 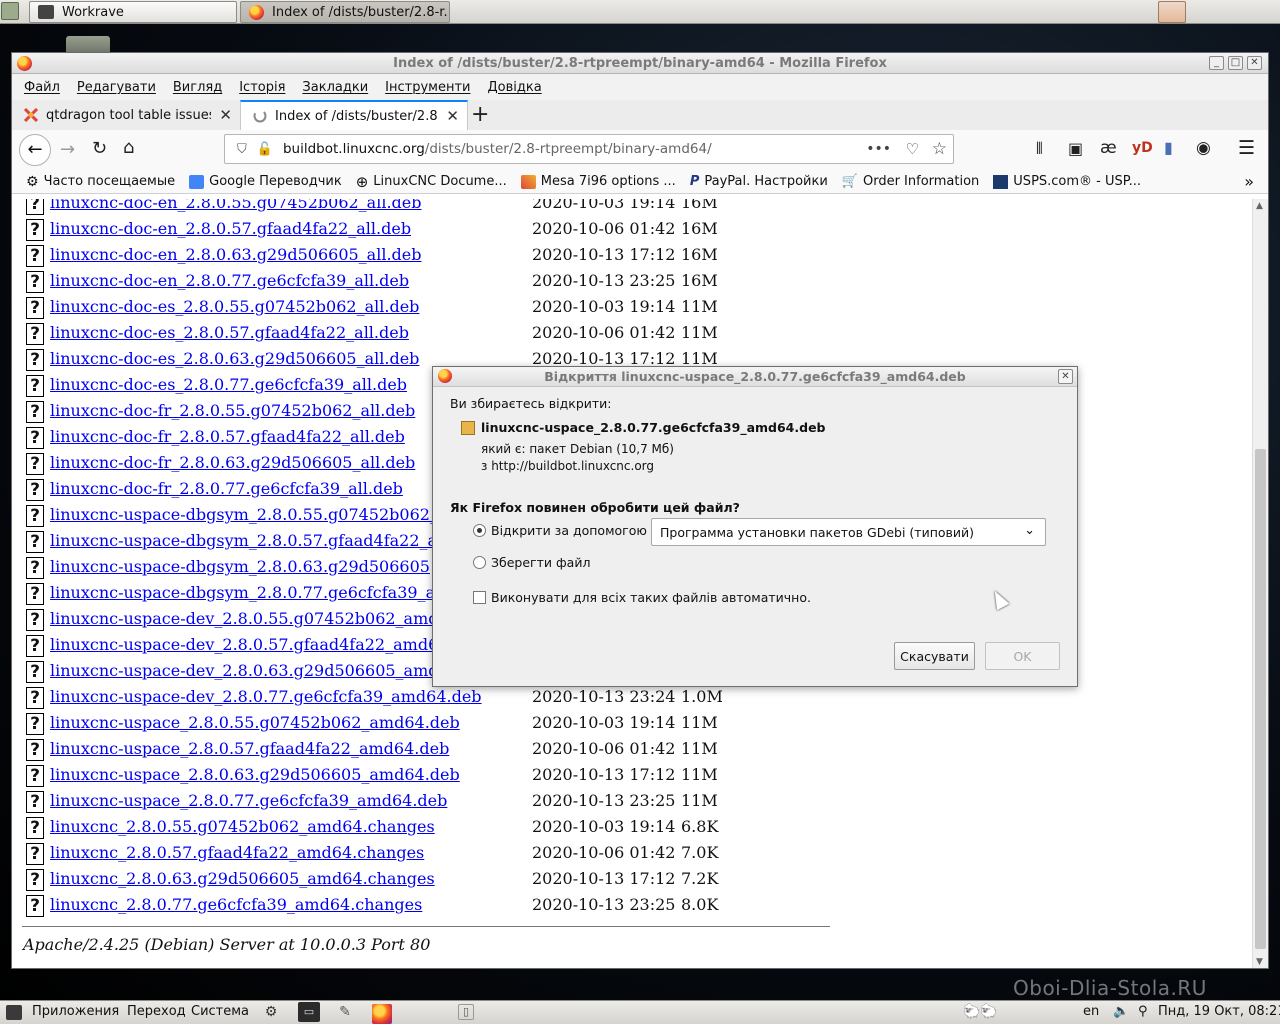 What do you see at coordinates (1260, 699) in the screenshot?
I see `scrollbar-thumb` at bounding box center [1260, 699].